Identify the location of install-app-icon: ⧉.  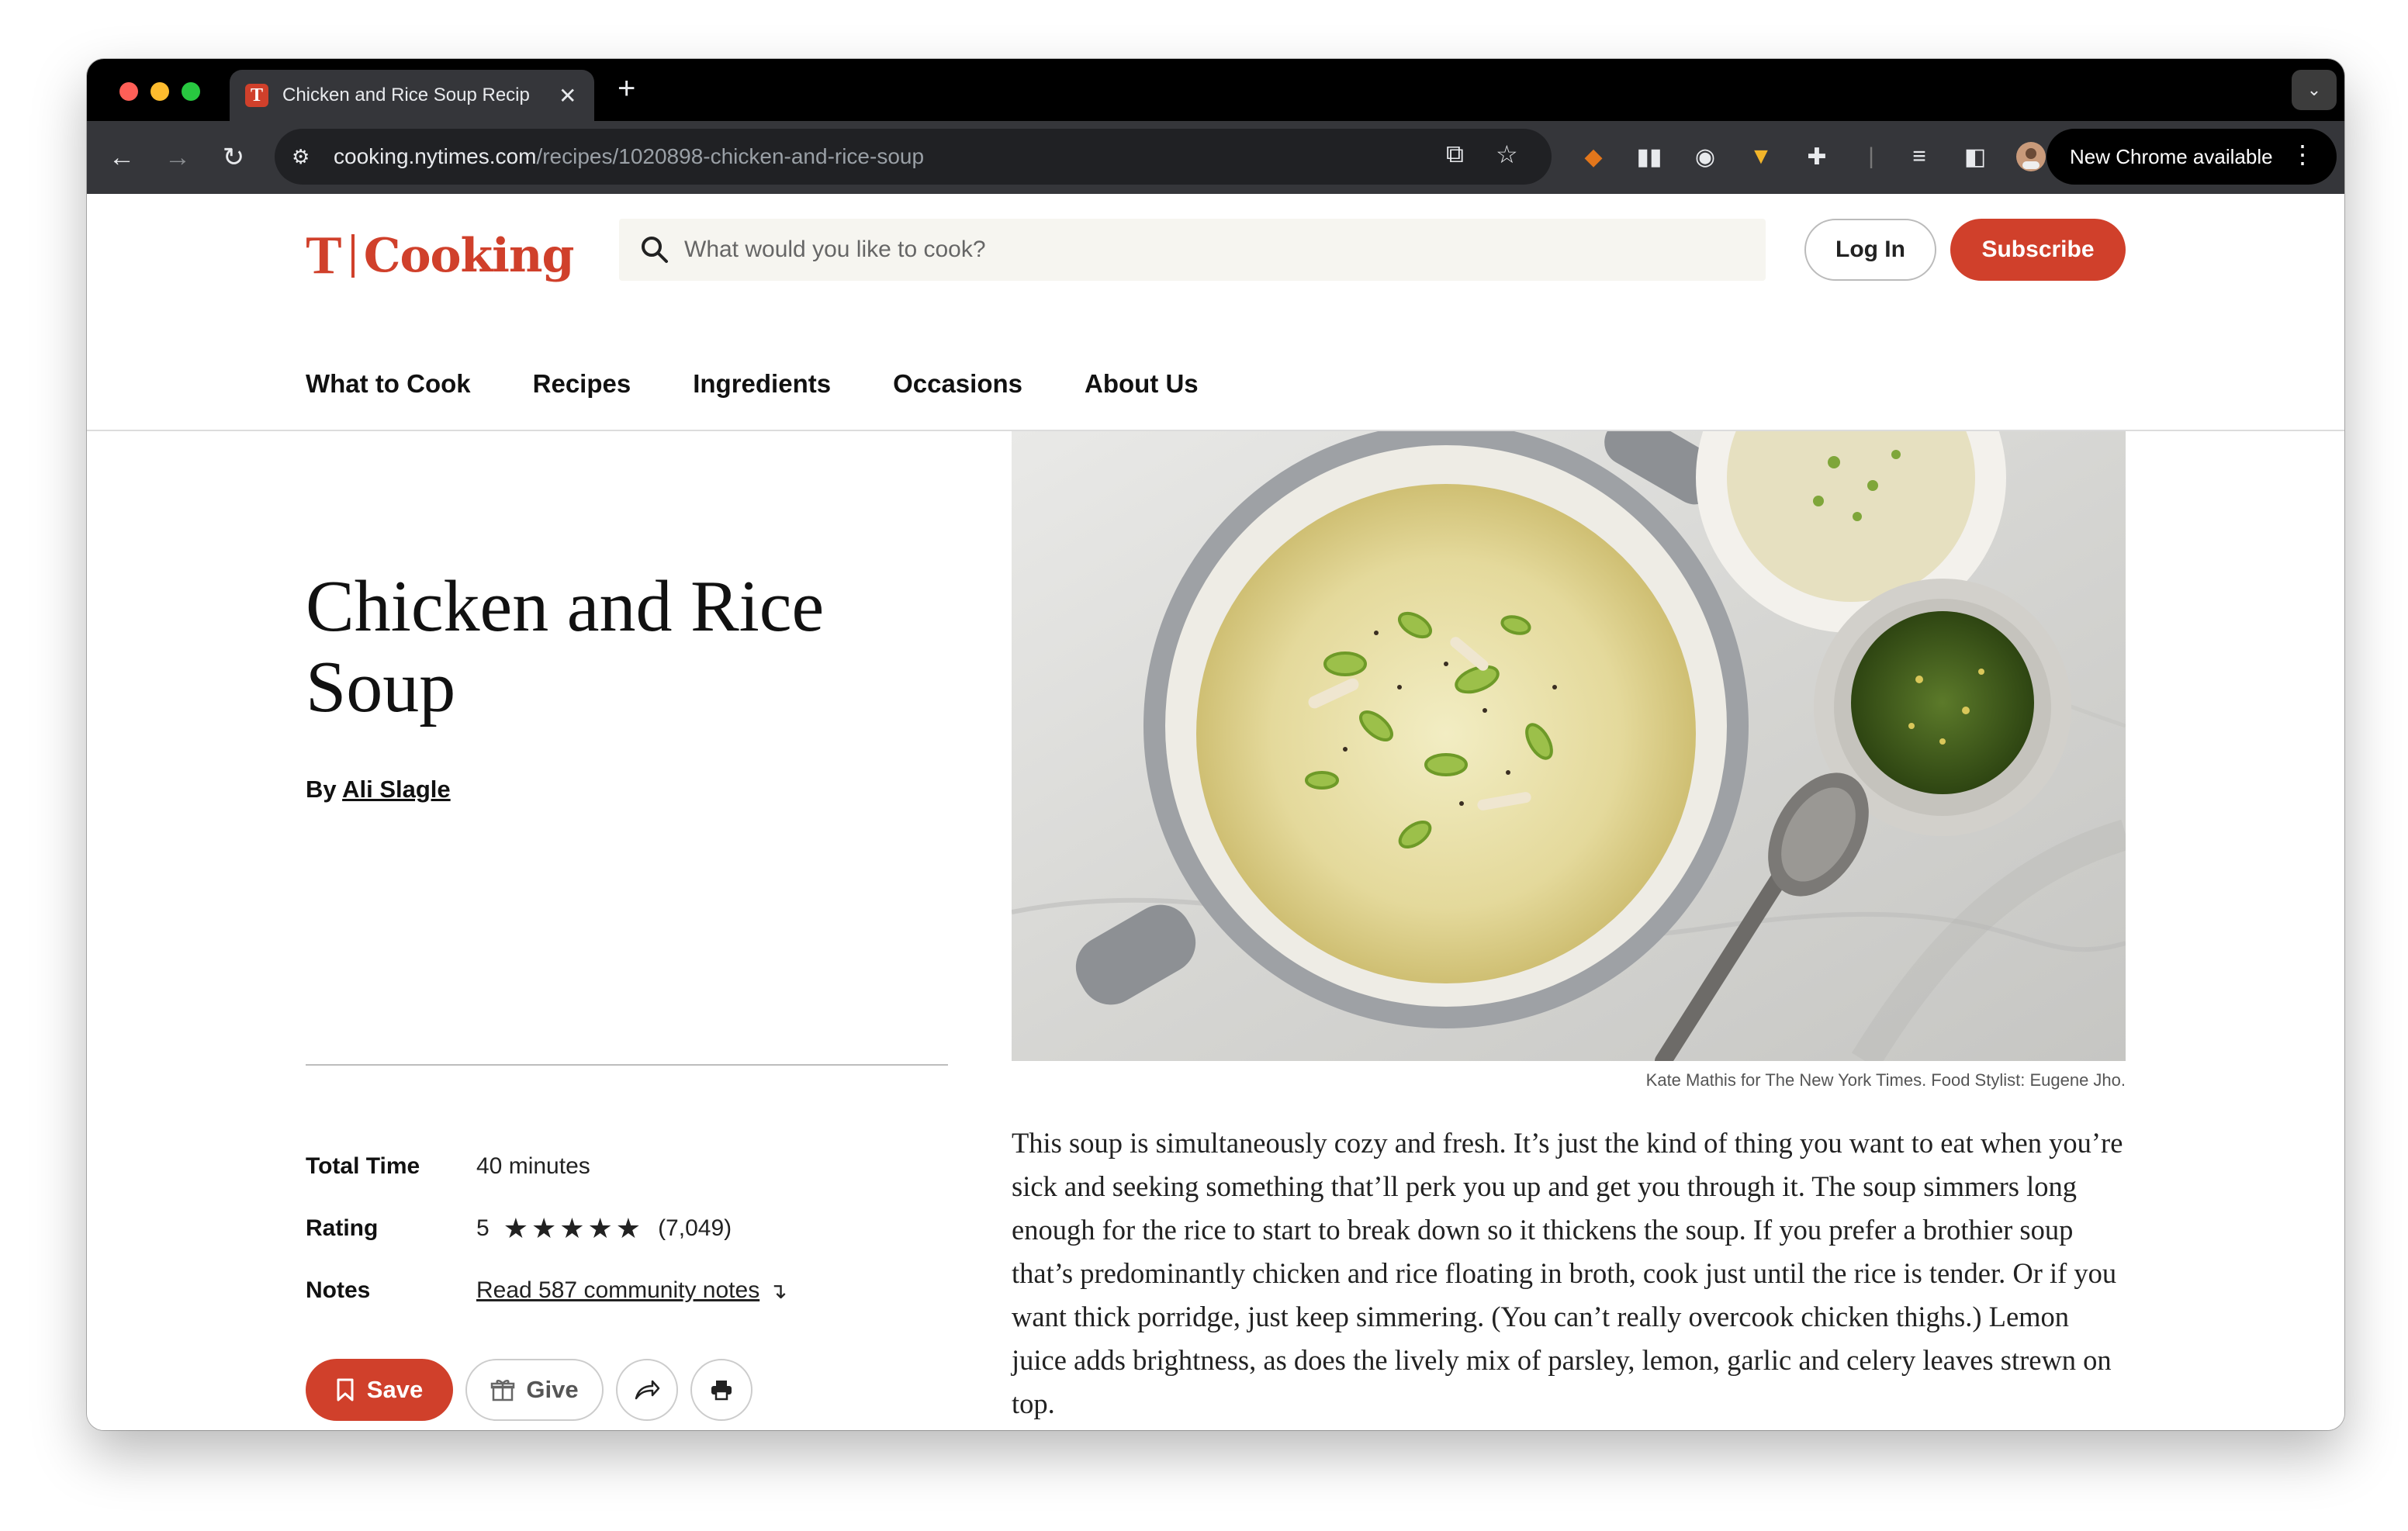
(1455, 154).